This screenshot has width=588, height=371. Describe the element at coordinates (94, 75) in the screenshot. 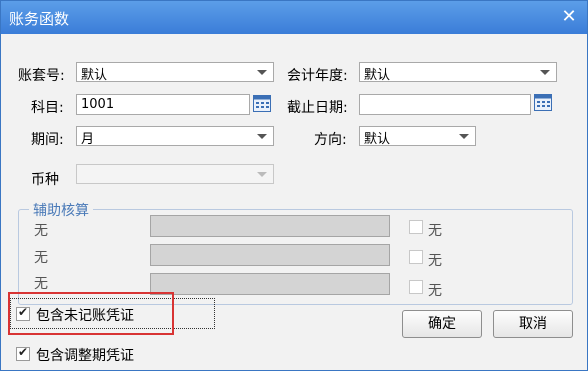

I see `account-set-value: 默认` at that location.